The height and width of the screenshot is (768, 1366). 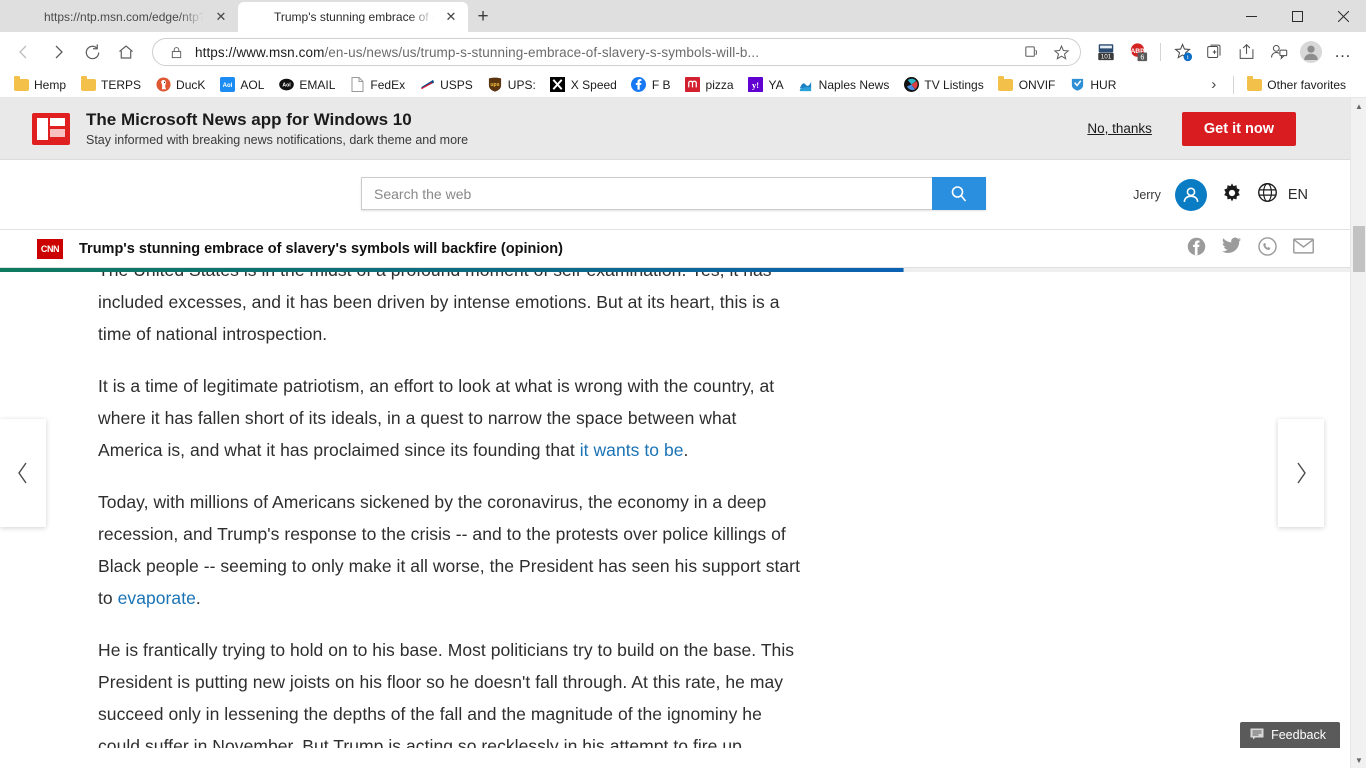 What do you see at coordinates (1358, 760) in the screenshot?
I see `scroll-down-arrow-icon: ▼` at bounding box center [1358, 760].